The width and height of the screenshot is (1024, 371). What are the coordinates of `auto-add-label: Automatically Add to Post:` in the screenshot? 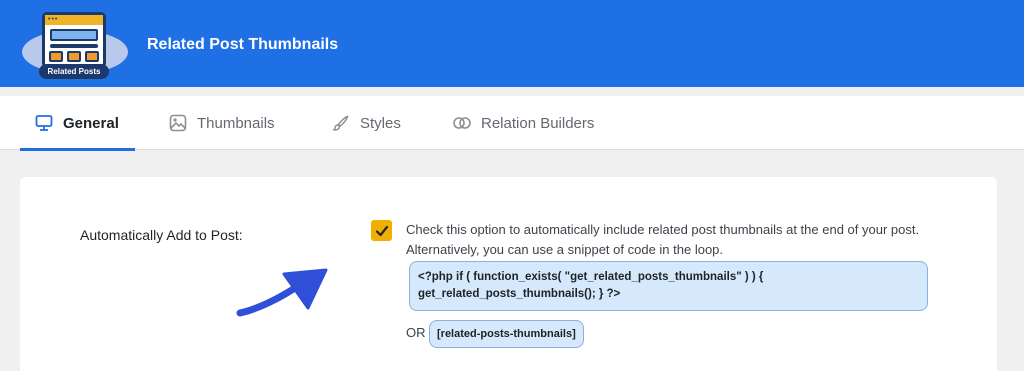 It's located at (161, 235).